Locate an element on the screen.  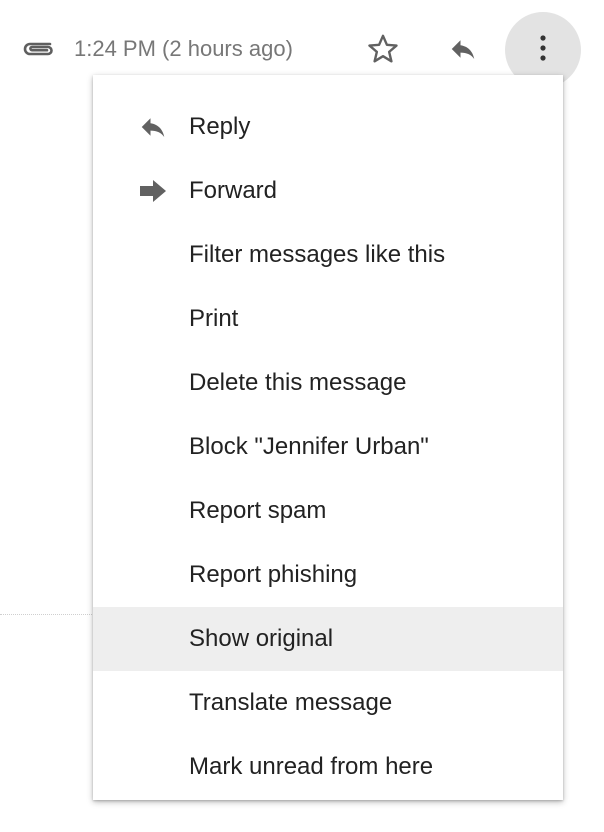
menu-item-filter-messages: Filter messages like this is located at coordinates (328, 255).